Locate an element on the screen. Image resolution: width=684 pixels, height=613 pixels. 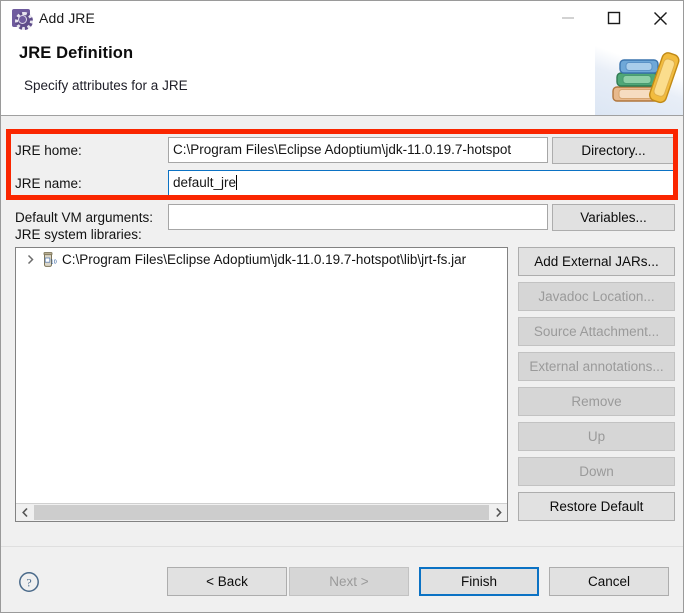
scrollbar-track is located at coordinates (261, 512).